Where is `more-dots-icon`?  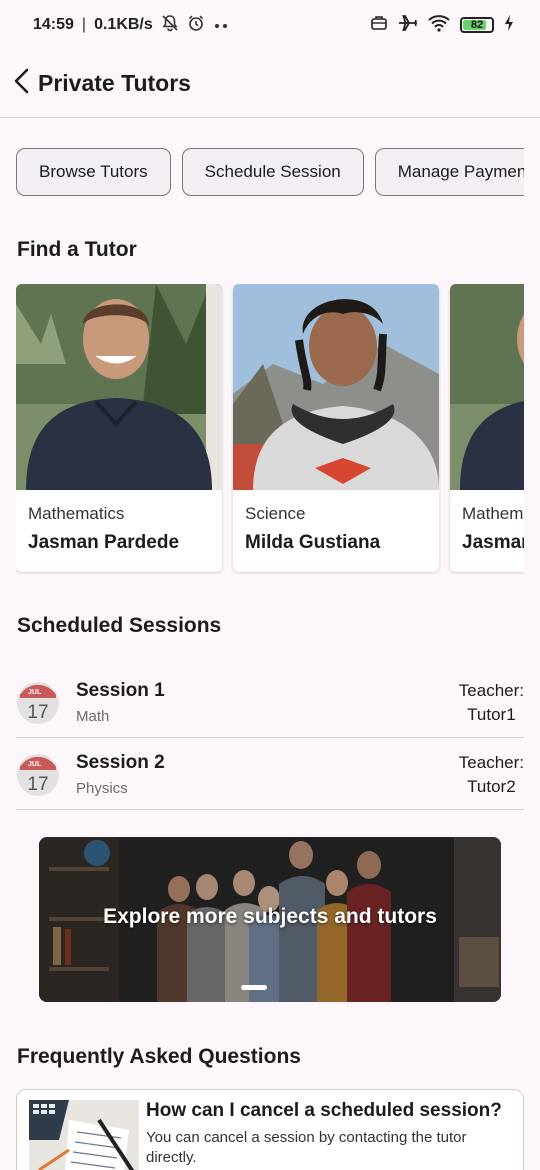
more-dots-icon is located at coordinates (221, 25).